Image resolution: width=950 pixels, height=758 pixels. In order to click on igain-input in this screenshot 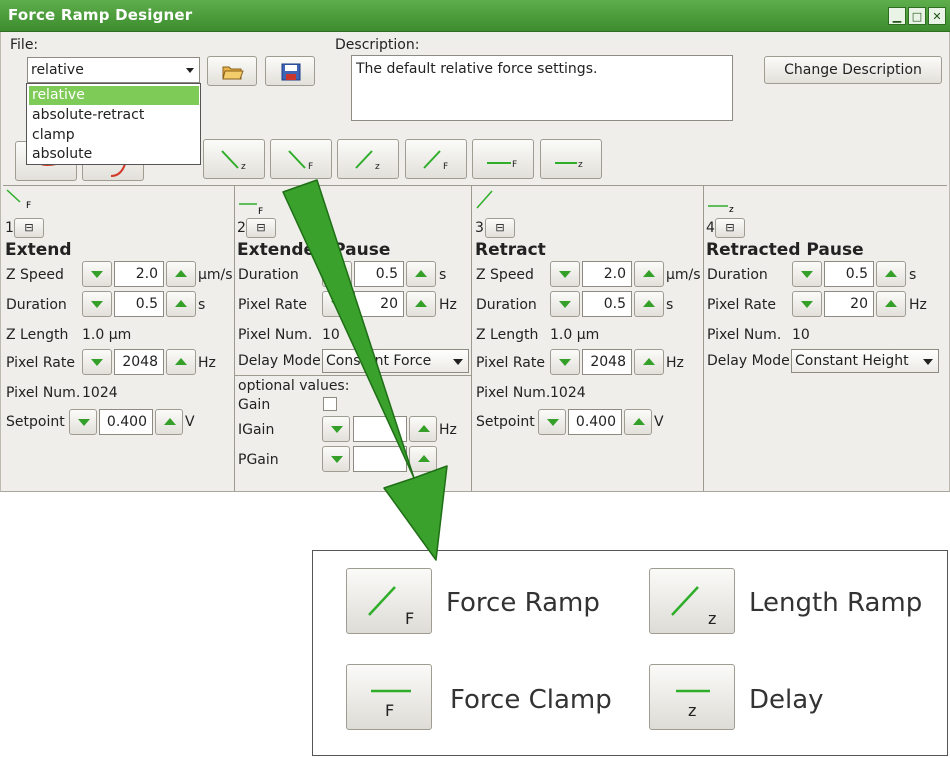, I will do `click(380, 429)`.